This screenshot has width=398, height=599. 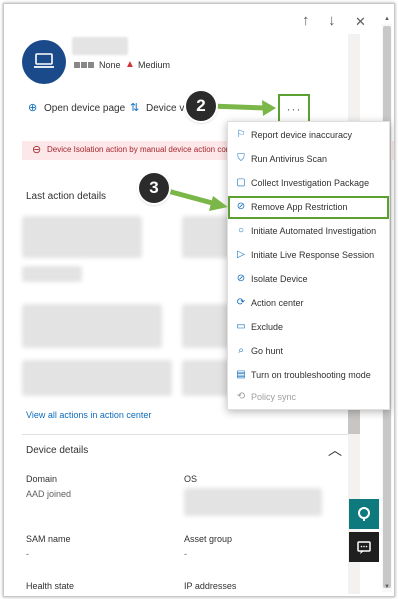 I want to click on view-all-actions-link: View all actions in action center, so click(x=88, y=415).